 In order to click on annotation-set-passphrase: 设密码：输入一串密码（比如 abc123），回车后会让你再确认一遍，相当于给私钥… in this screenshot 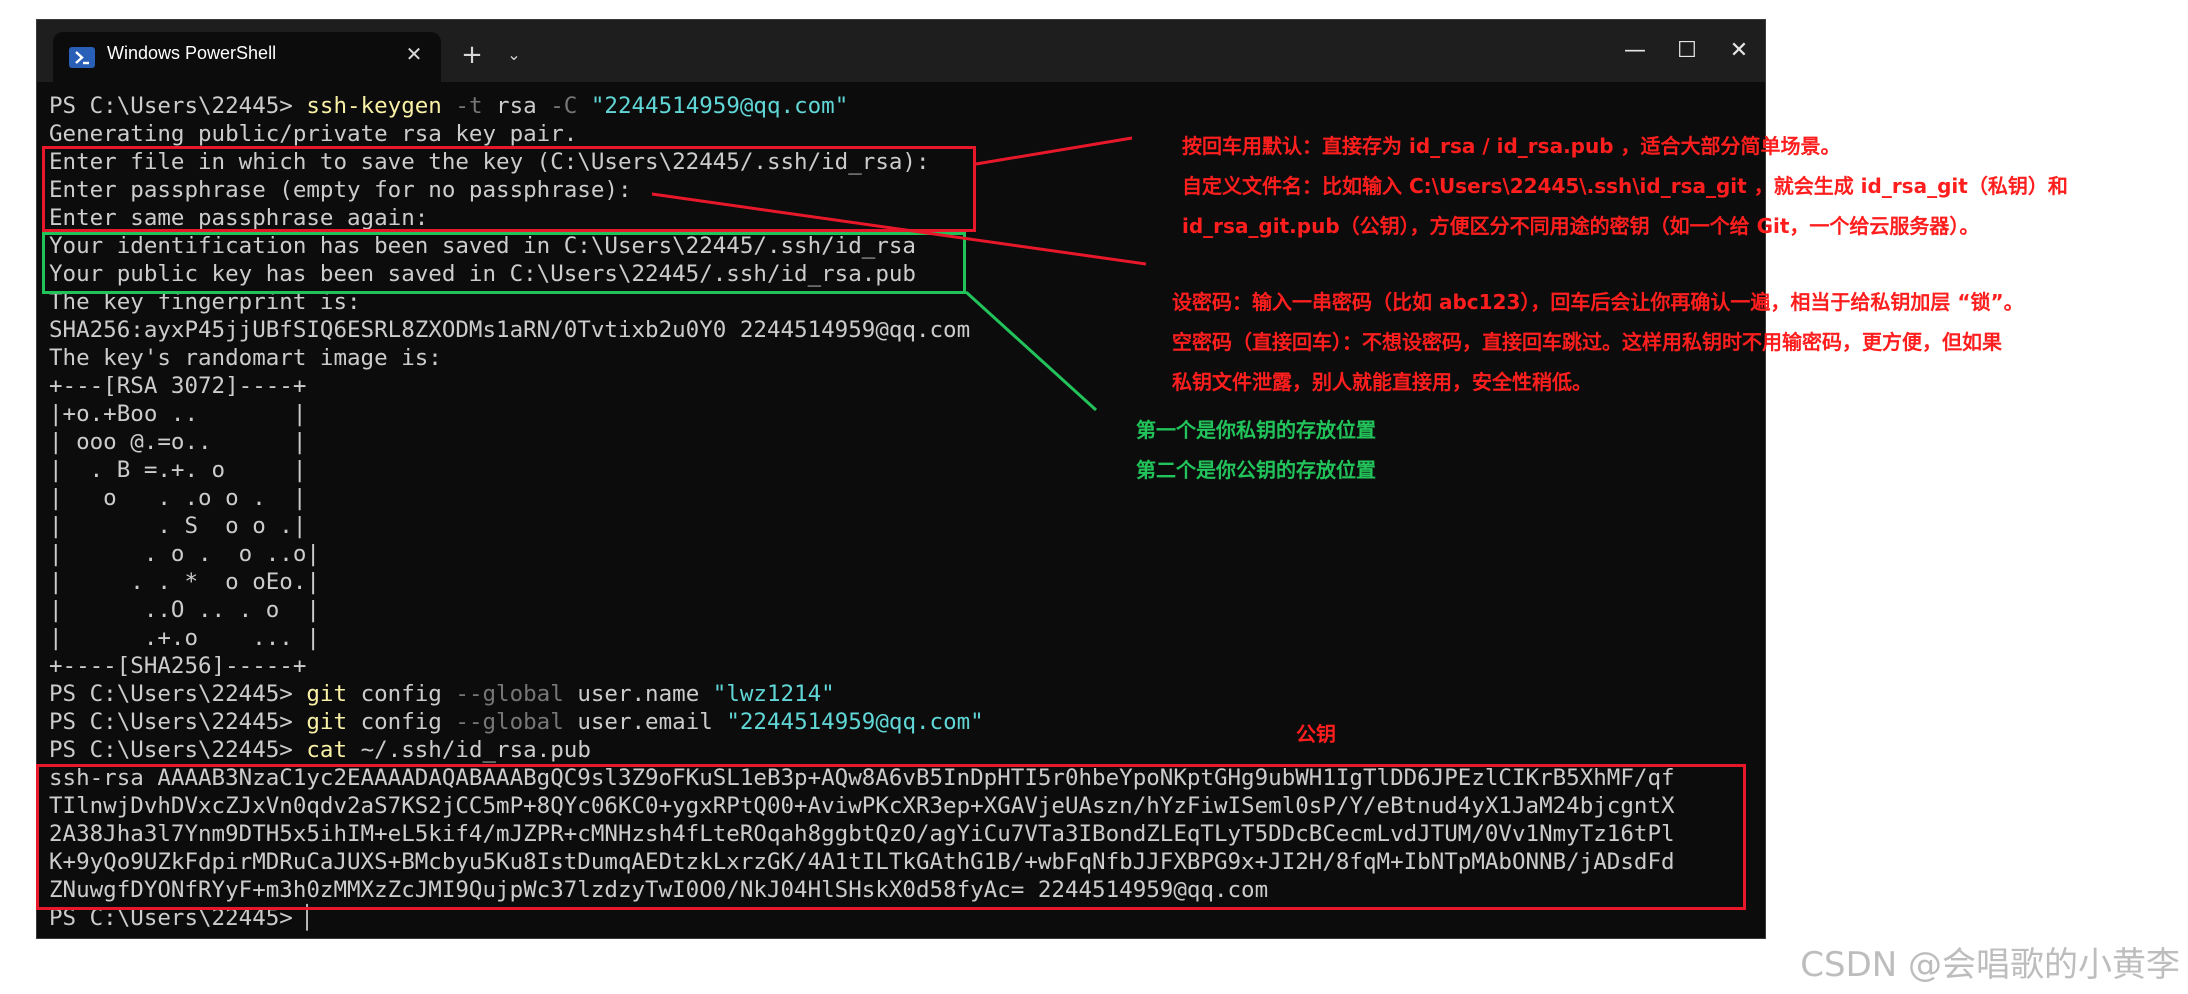, I will do `click(1598, 302)`.